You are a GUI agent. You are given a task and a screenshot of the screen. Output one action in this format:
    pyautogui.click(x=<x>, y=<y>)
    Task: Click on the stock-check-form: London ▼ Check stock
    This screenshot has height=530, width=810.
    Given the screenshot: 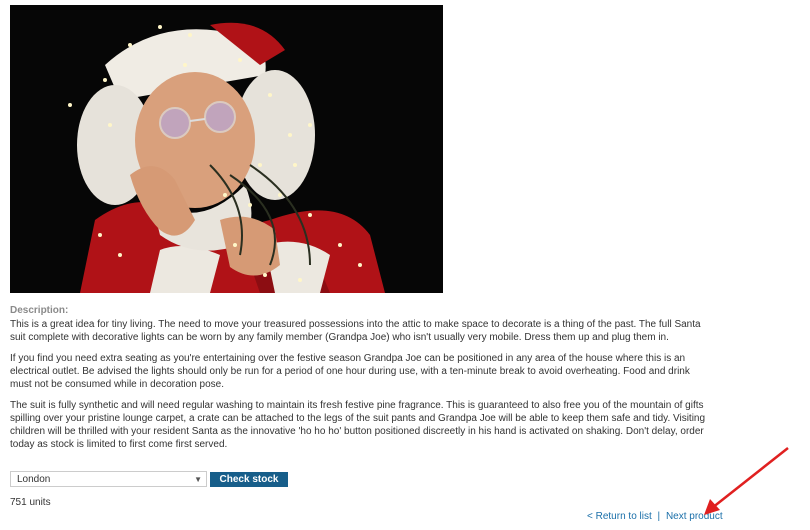 What is the action you would take?
    pyautogui.click(x=149, y=479)
    